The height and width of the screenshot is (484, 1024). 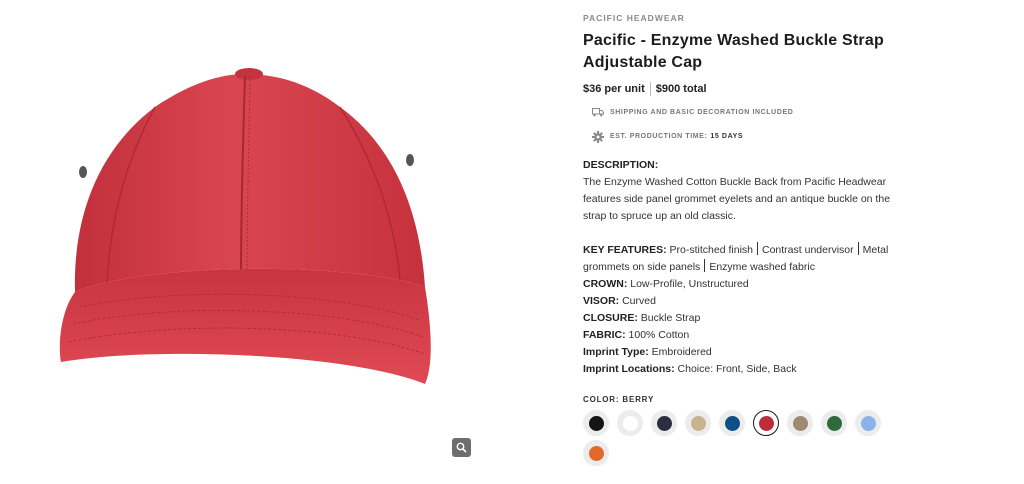 I want to click on spec-visor: VISOR: Curved, so click(x=743, y=301).